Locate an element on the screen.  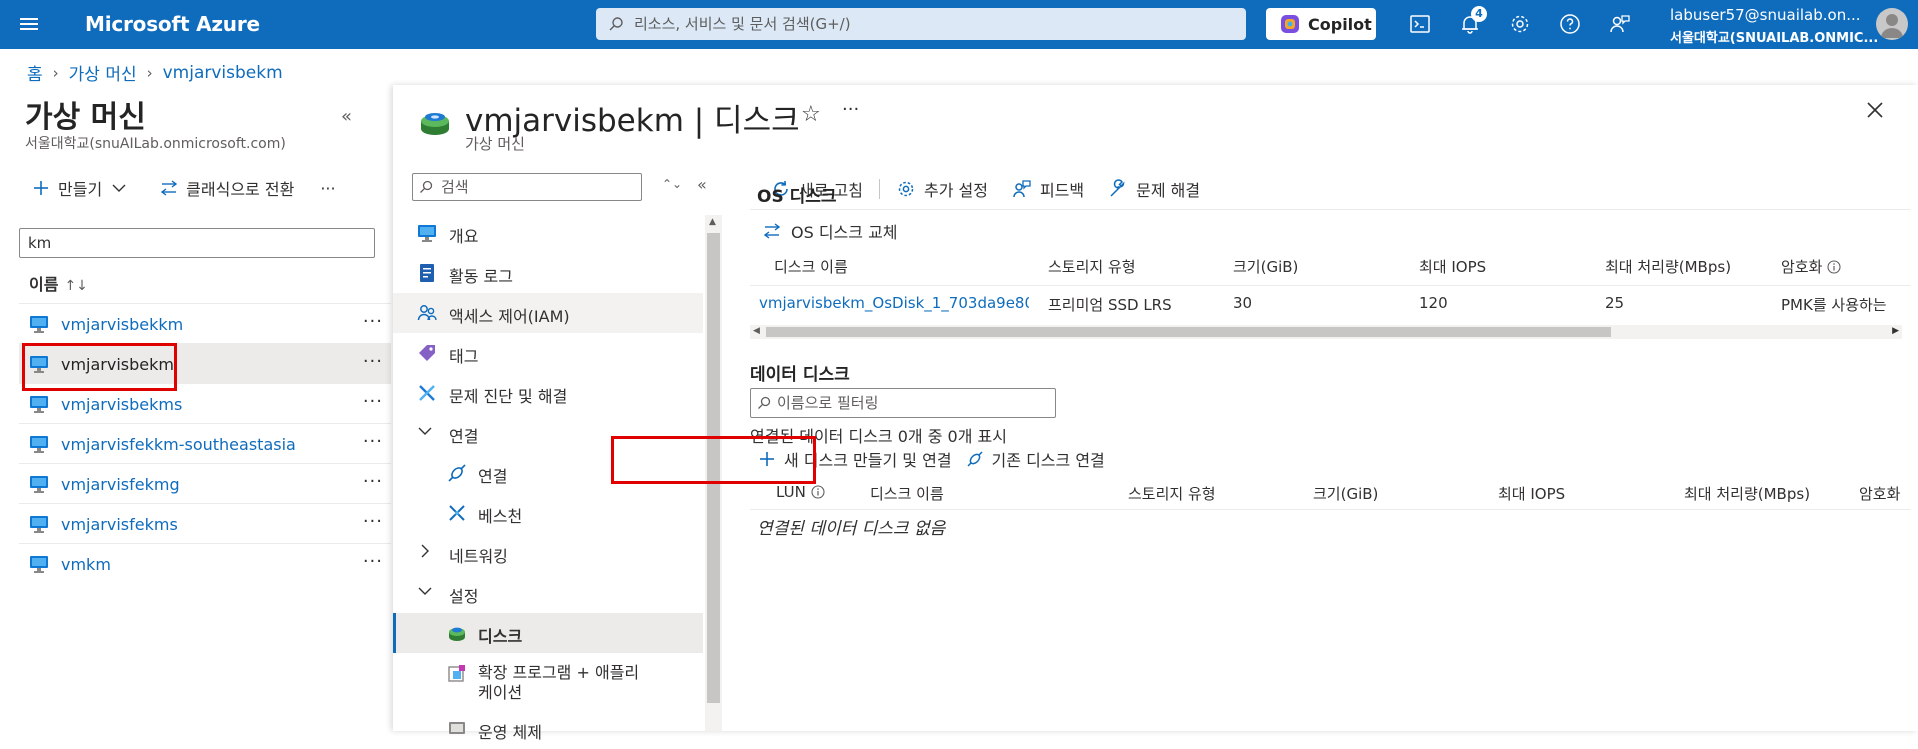
menu-item-activity-log: 활동 로그 is located at coordinates (548, 273).